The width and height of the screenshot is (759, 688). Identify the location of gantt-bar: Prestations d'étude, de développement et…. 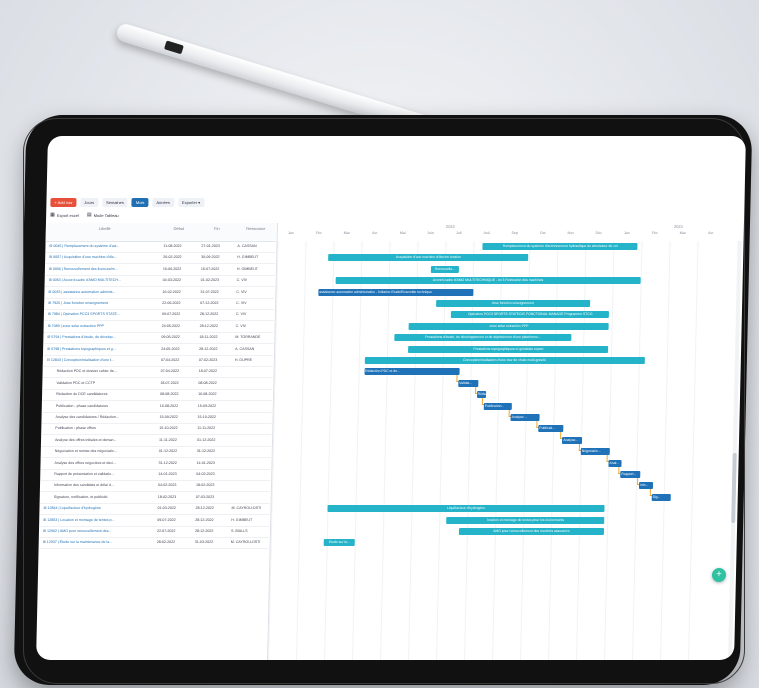
(483, 338).